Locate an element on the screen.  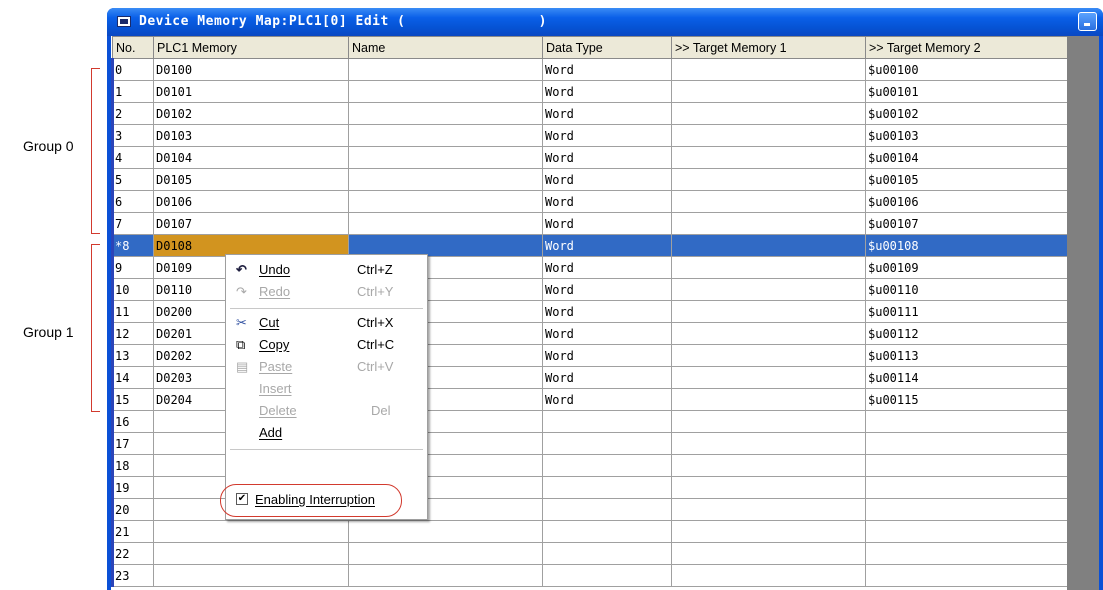
column-header-name: Name is located at coordinates (445, 47).